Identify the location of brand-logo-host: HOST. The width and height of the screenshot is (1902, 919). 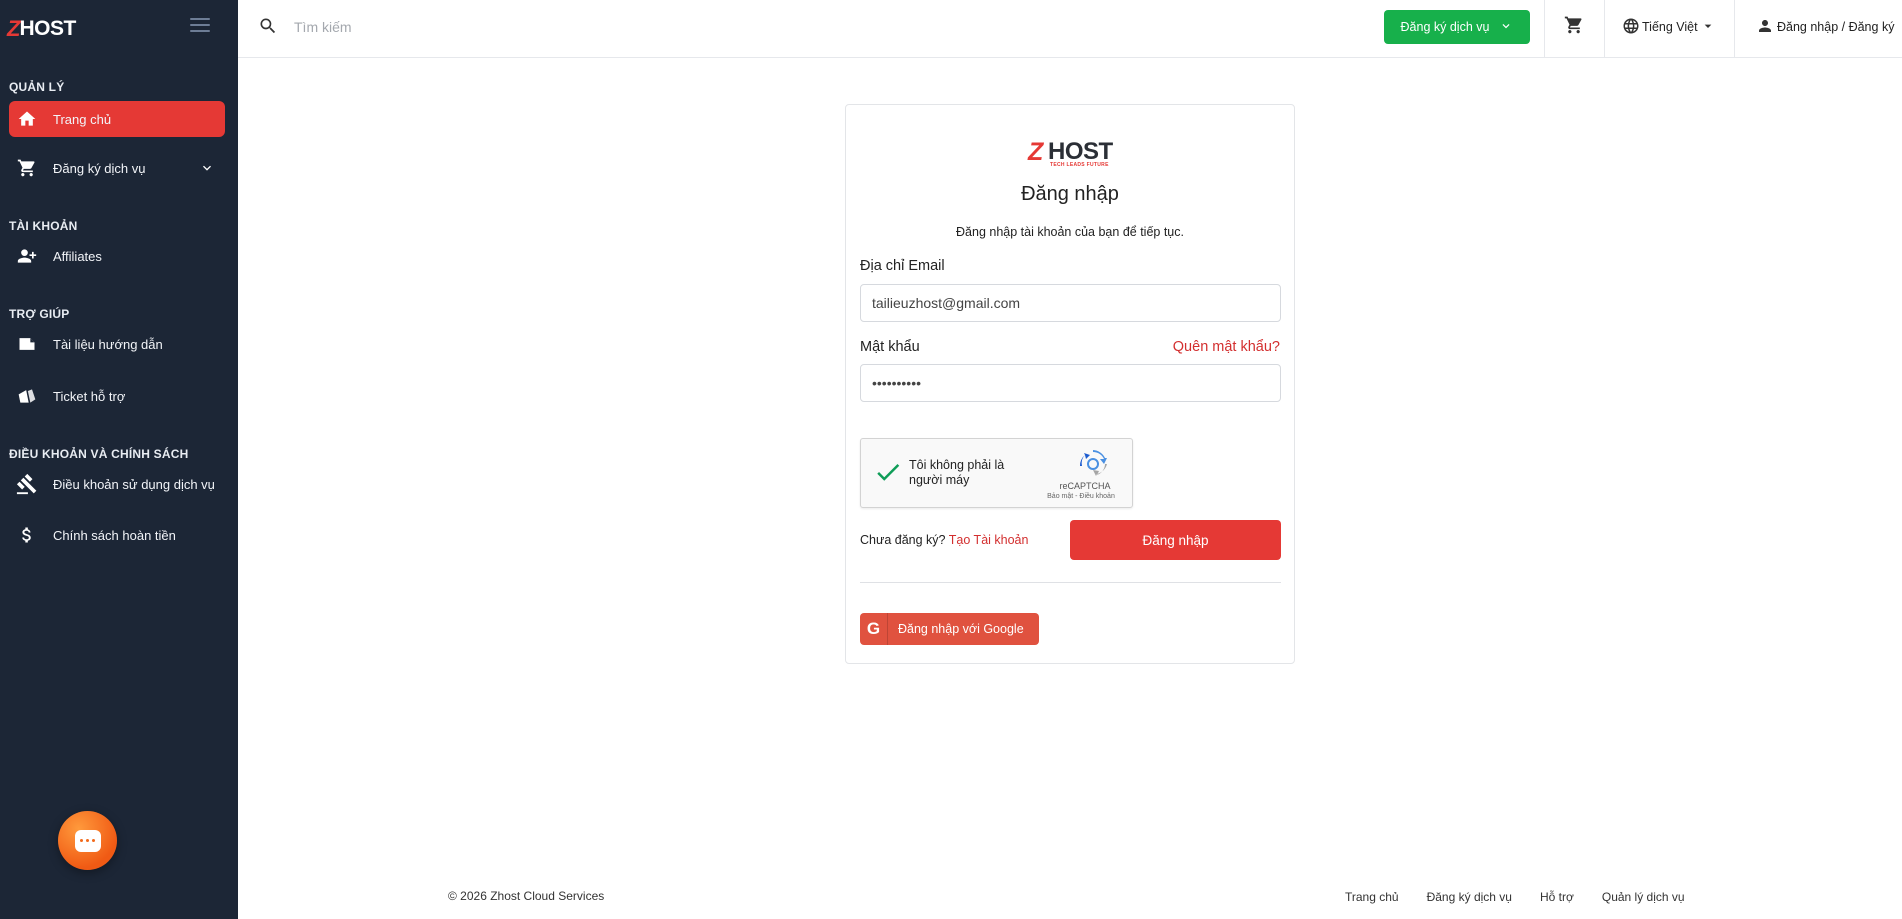
(47, 28).